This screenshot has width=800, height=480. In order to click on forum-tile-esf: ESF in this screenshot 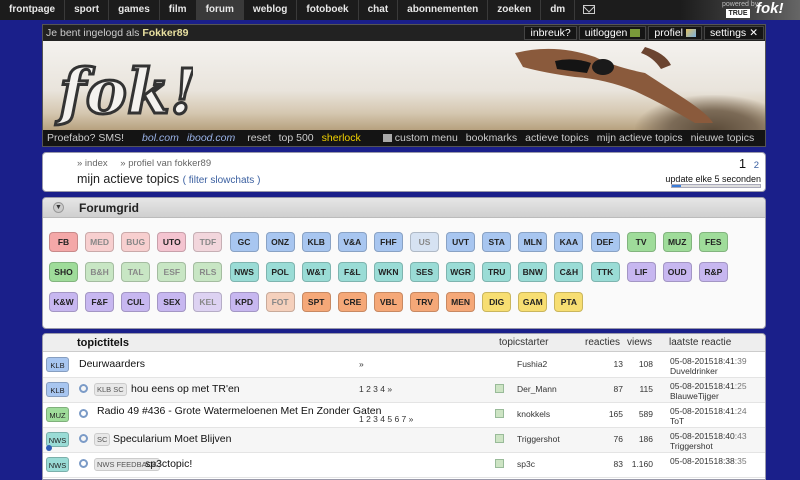, I will do `click(172, 272)`.